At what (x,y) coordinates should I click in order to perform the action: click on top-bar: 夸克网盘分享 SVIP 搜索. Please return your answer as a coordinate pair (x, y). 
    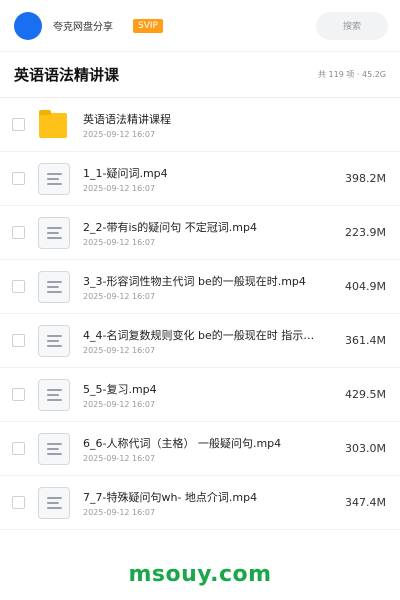
    Looking at the image, I should click on (200, 26).